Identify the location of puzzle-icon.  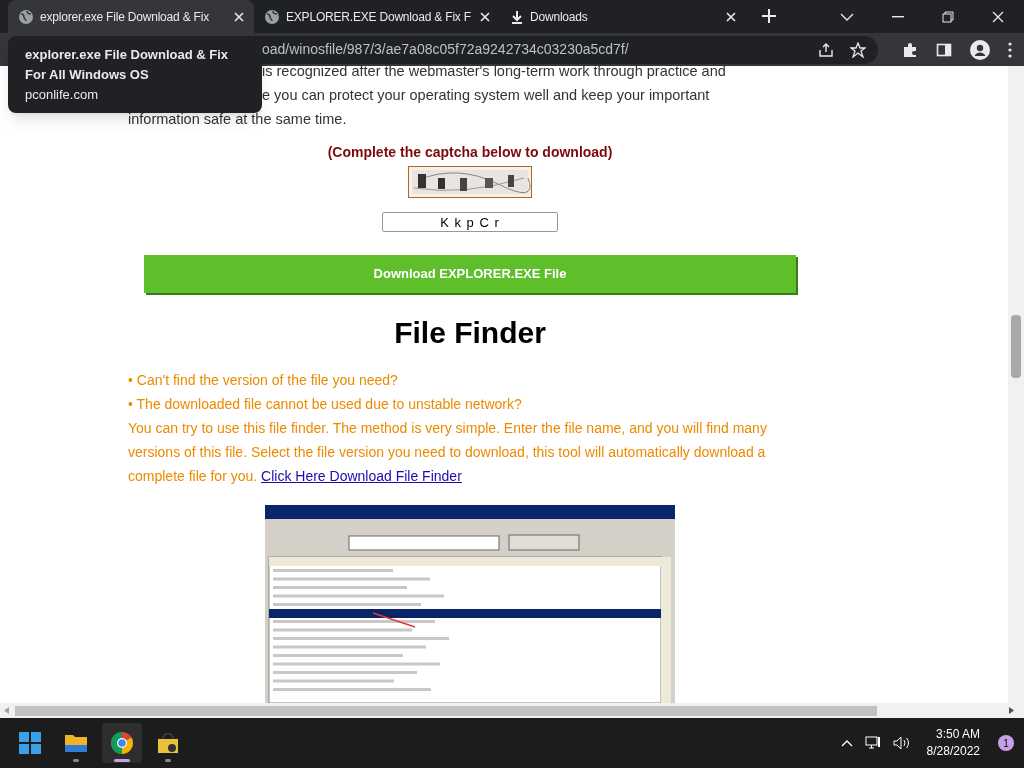
(910, 49).